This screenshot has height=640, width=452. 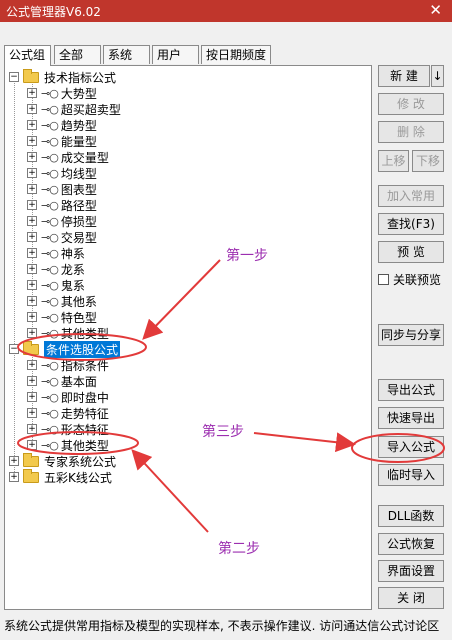 I want to click on highlight-circle-condition-selection, so click(x=82, y=347).